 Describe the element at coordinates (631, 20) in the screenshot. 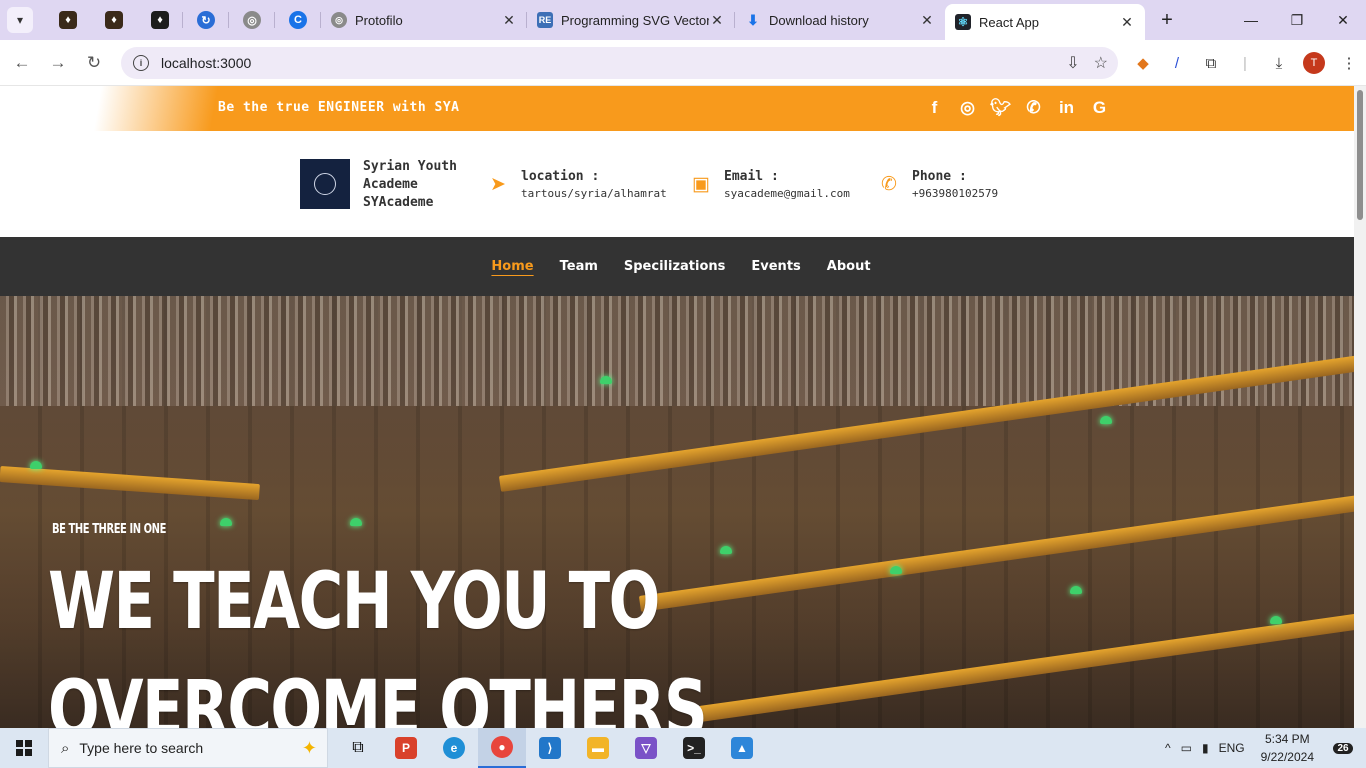

I see `tab-programming-svg: RE Programming SVG Vector ✕` at that location.